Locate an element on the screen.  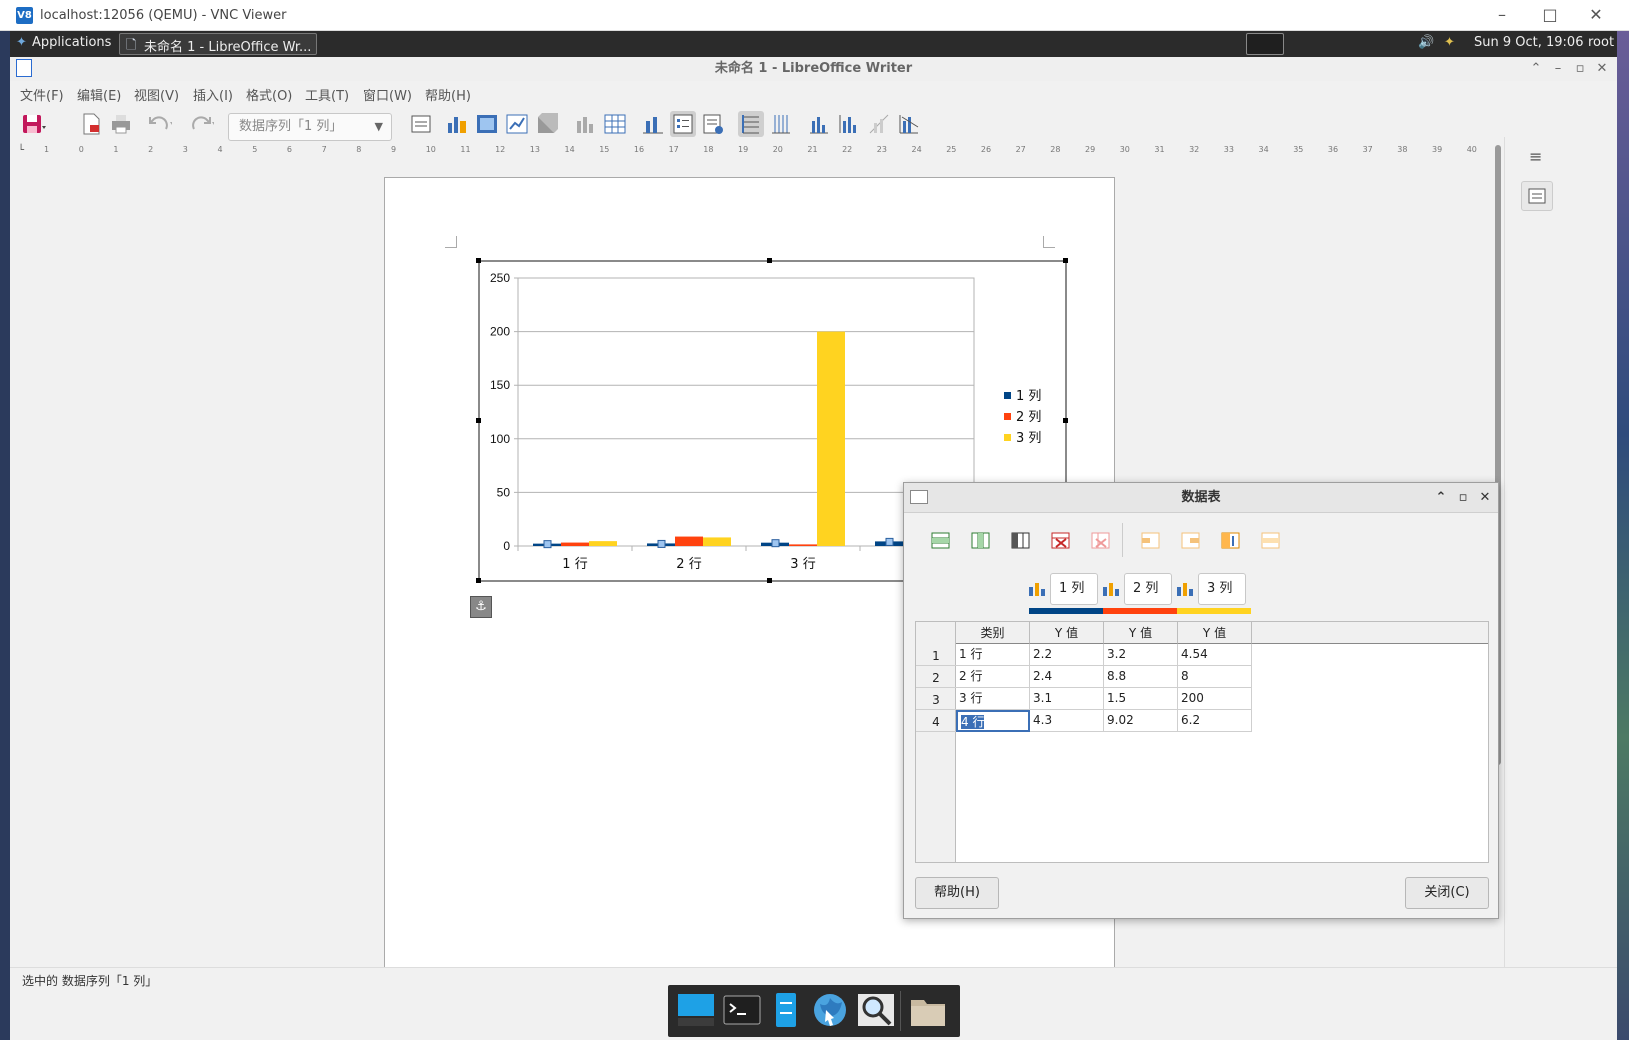
dialog-close-icon: ✕ is located at coordinates (1485, 498).